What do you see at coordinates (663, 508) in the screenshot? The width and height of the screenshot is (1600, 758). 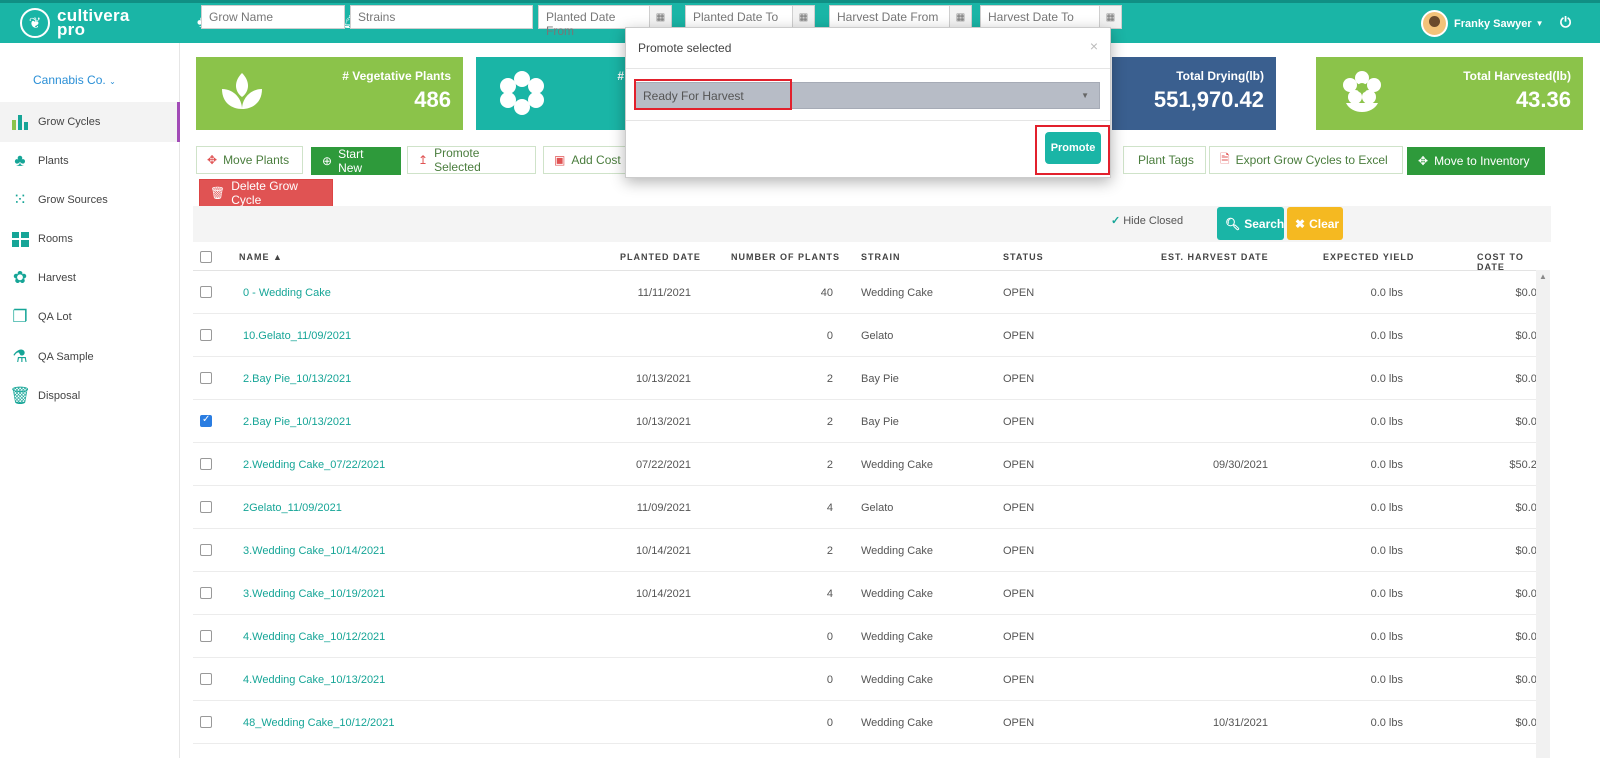 I see `cell-planted-date: 11/09/2021` at bounding box center [663, 508].